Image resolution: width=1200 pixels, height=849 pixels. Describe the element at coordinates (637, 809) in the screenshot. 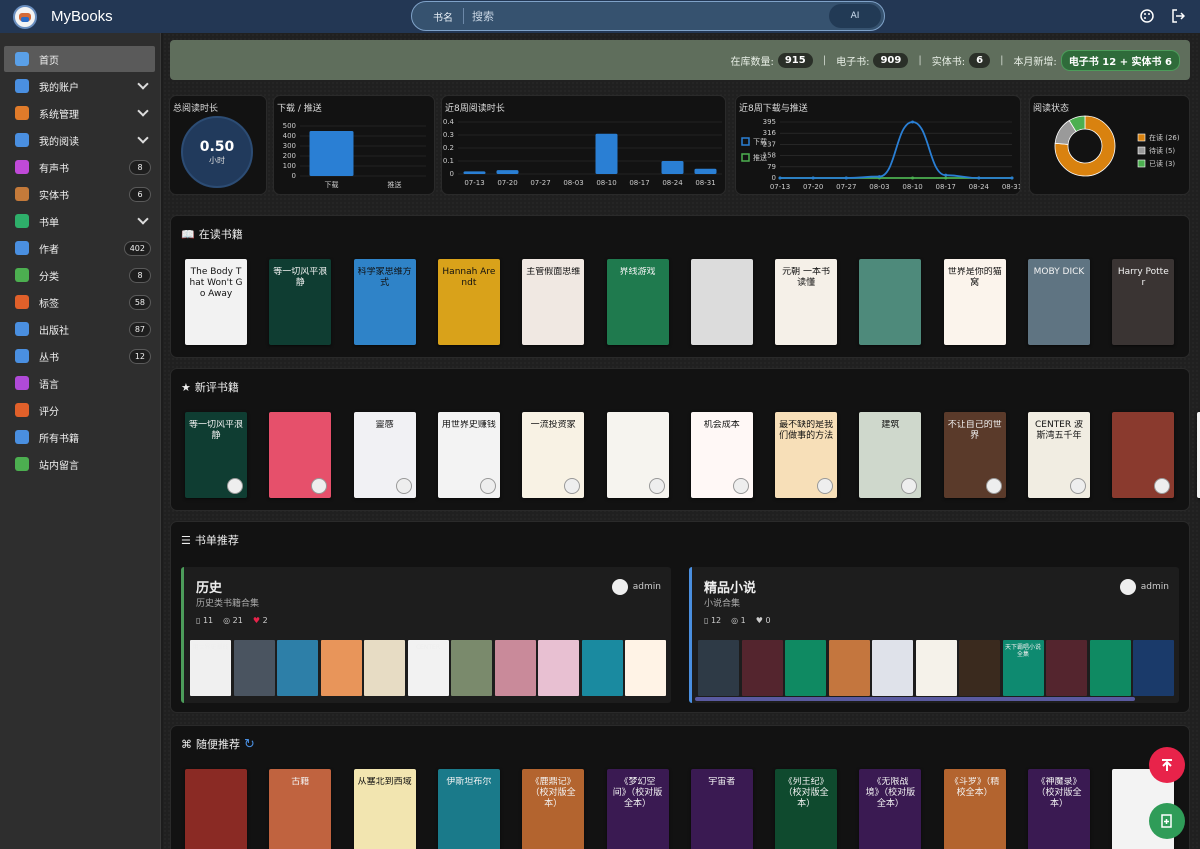

I see `book-cover: 《梦幻空间》（校对版全本）` at that location.